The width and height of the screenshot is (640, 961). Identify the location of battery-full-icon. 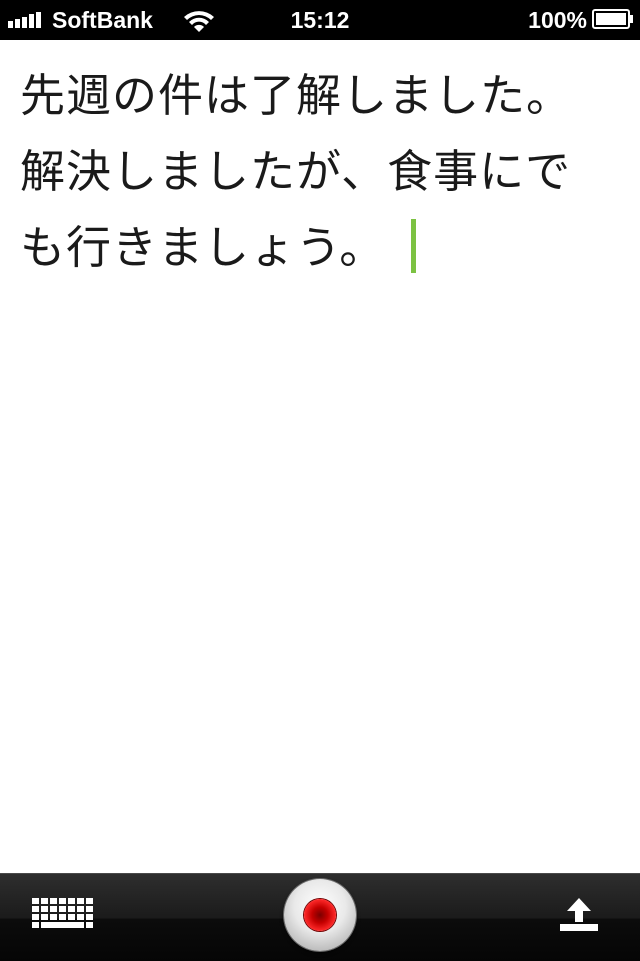
(612, 19).